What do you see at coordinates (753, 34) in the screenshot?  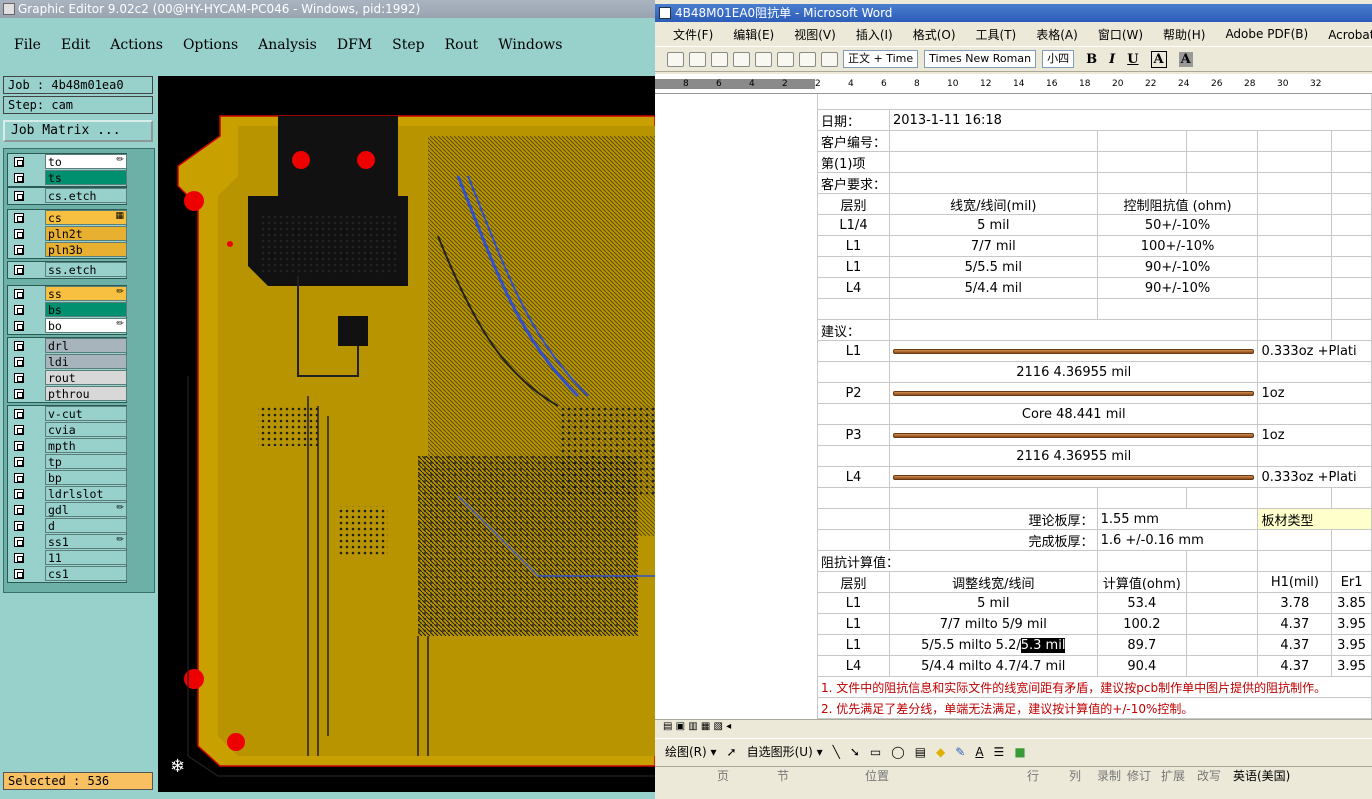 I see `word-menu-item: 编辑(E)` at bounding box center [753, 34].